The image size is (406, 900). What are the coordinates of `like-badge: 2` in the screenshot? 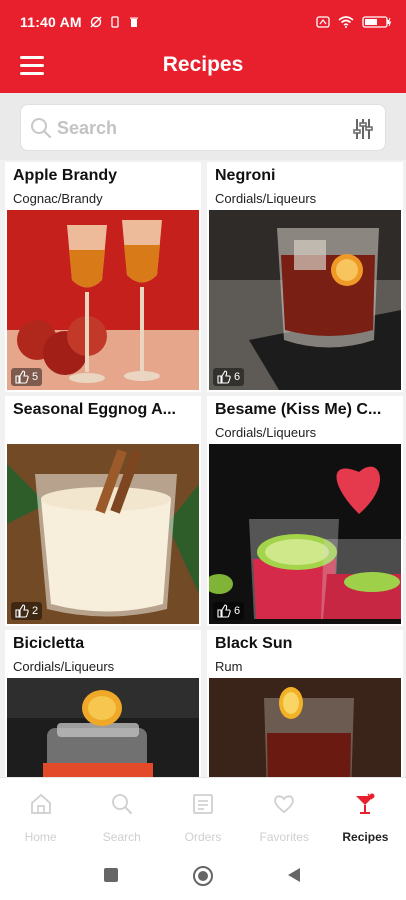 It's located at (27, 611).